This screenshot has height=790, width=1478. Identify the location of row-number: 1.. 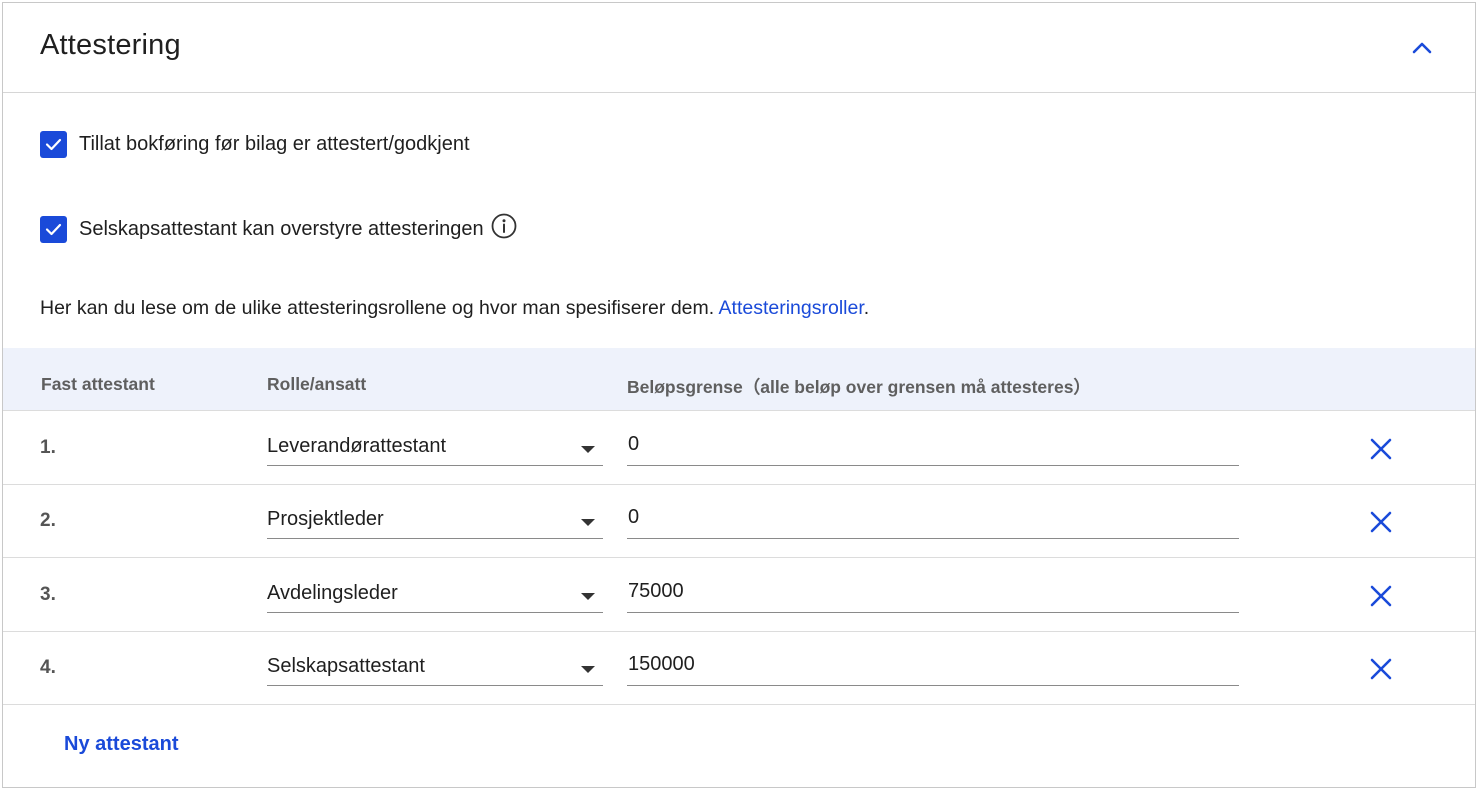
(48, 447).